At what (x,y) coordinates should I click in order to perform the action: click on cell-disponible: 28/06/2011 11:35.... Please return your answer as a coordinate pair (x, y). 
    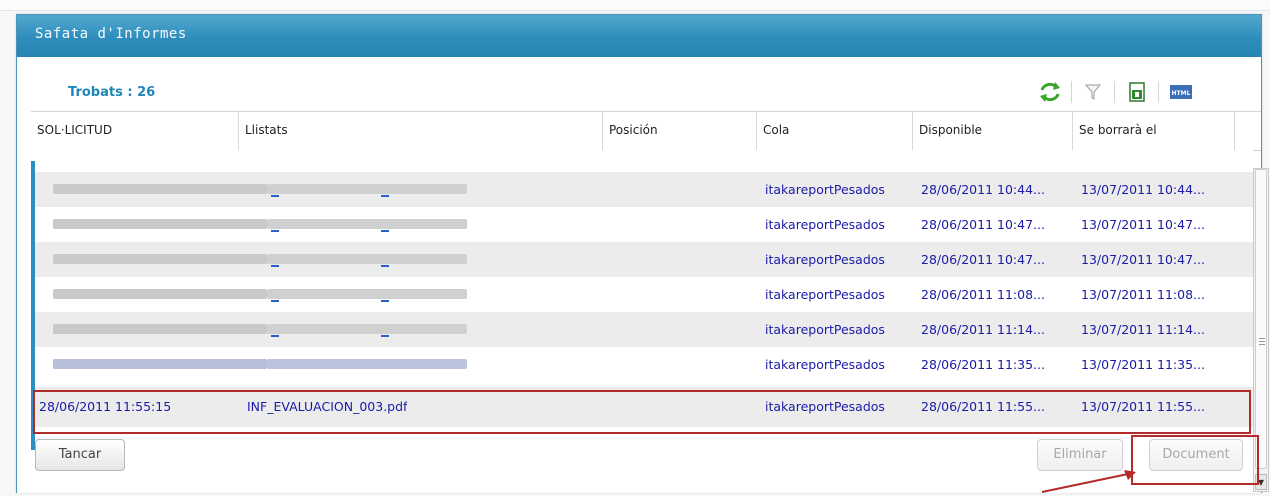
    Looking at the image, I should click on (983, 364).